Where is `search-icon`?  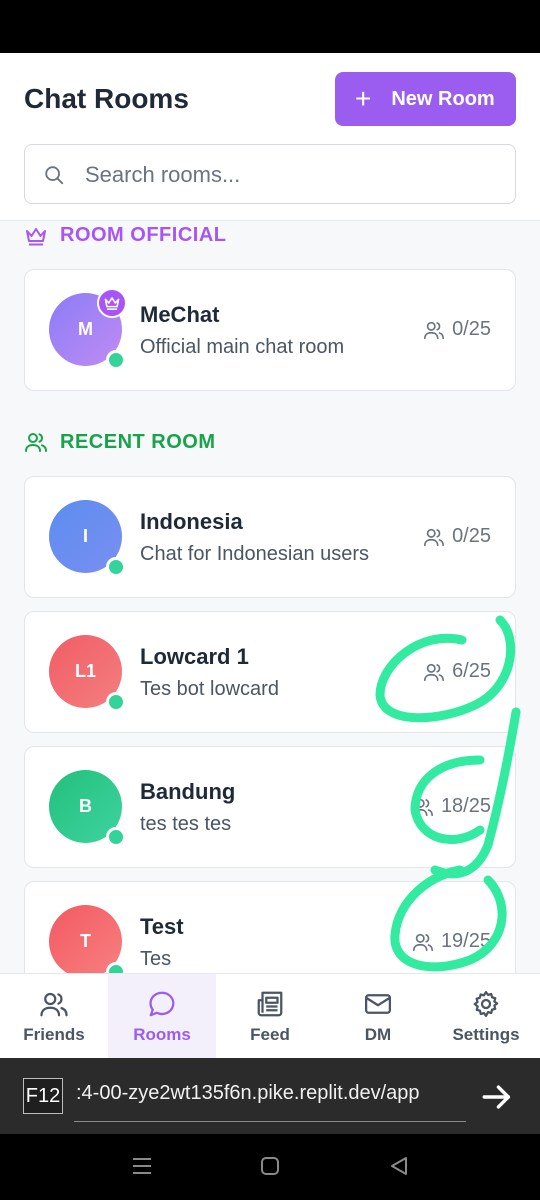 search-icon is located at coordinates (54, 175).